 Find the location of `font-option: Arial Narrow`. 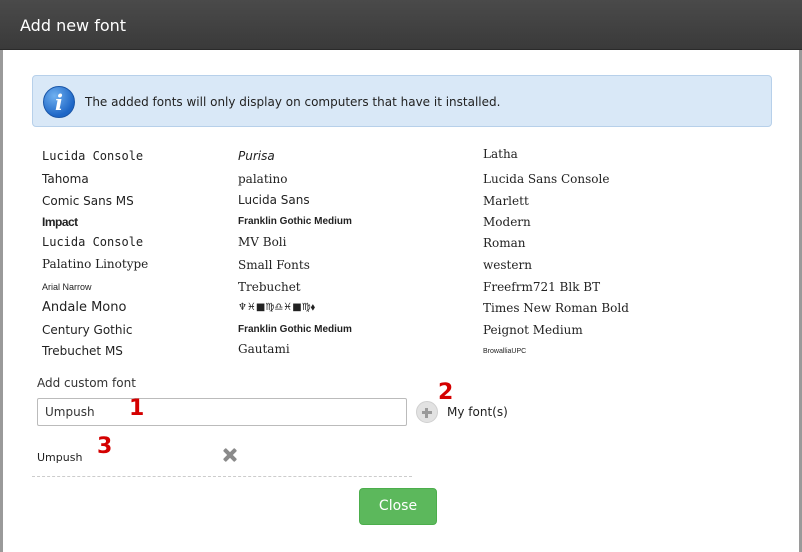

font-option: Arial Narrow is located at coordinates (67, 287).